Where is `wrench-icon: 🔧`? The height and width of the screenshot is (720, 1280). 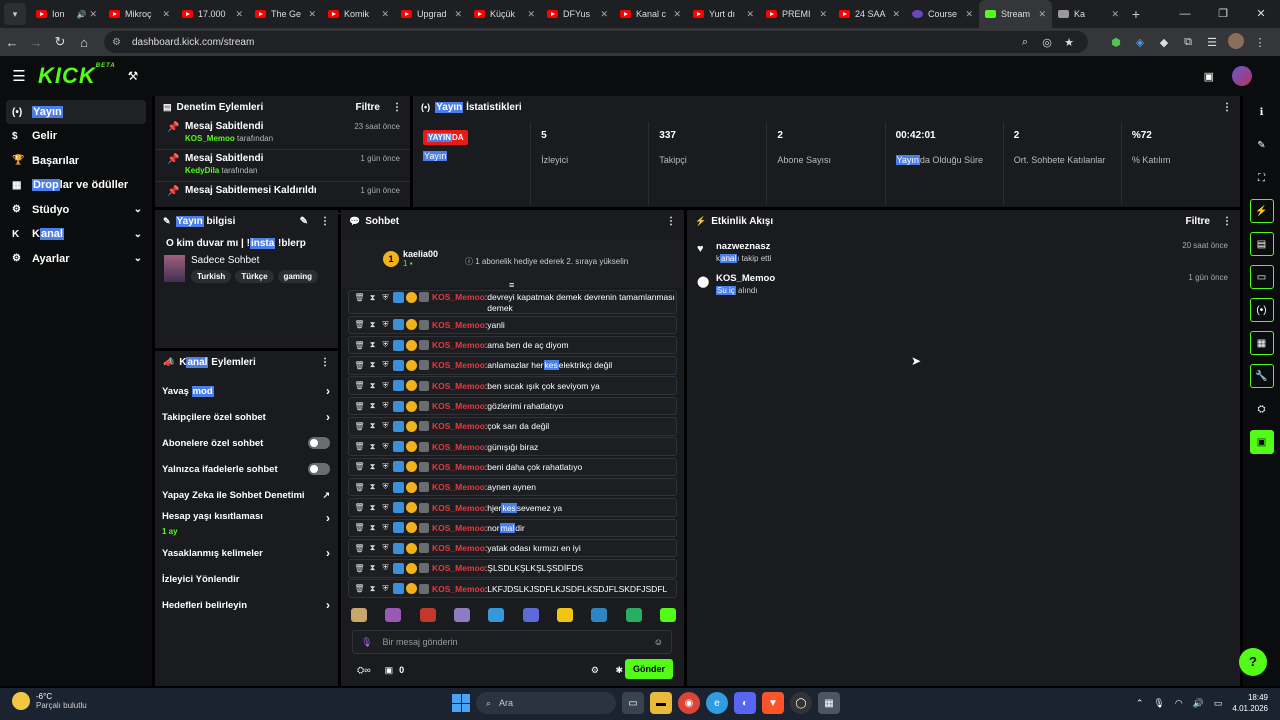
wrench-icon: 🔧 is located at coordinates (1261, 376).